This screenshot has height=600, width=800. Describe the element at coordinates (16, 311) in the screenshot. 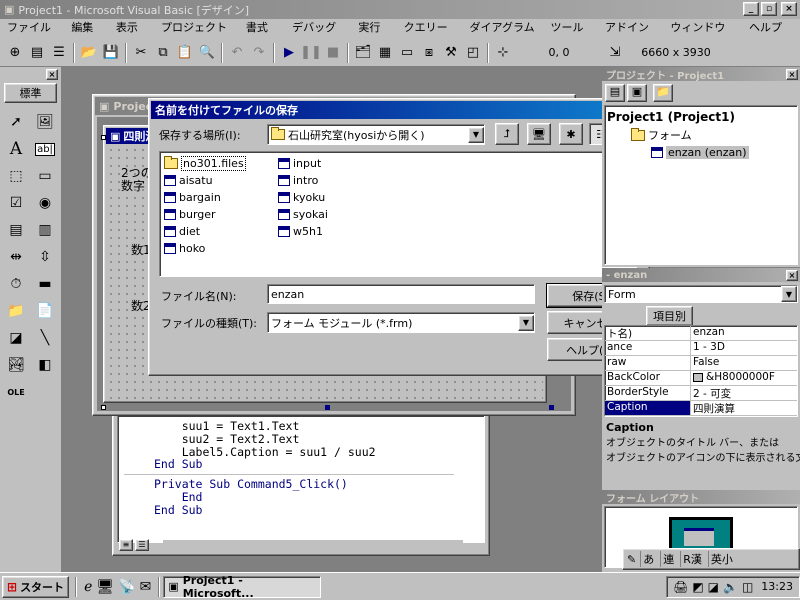

I see `dirlistbox-icon: 📁` at that location.